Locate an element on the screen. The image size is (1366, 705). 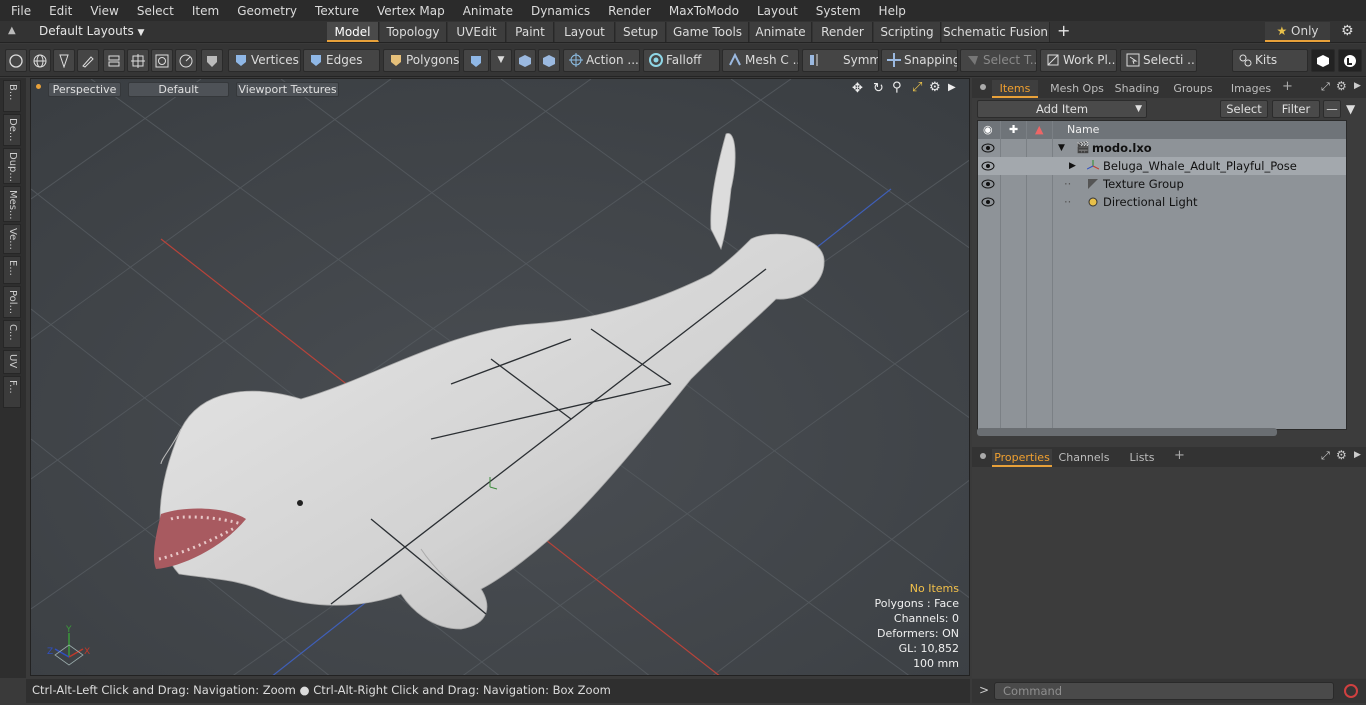
menu-edit: Edit is located at coordinates (58, 11).